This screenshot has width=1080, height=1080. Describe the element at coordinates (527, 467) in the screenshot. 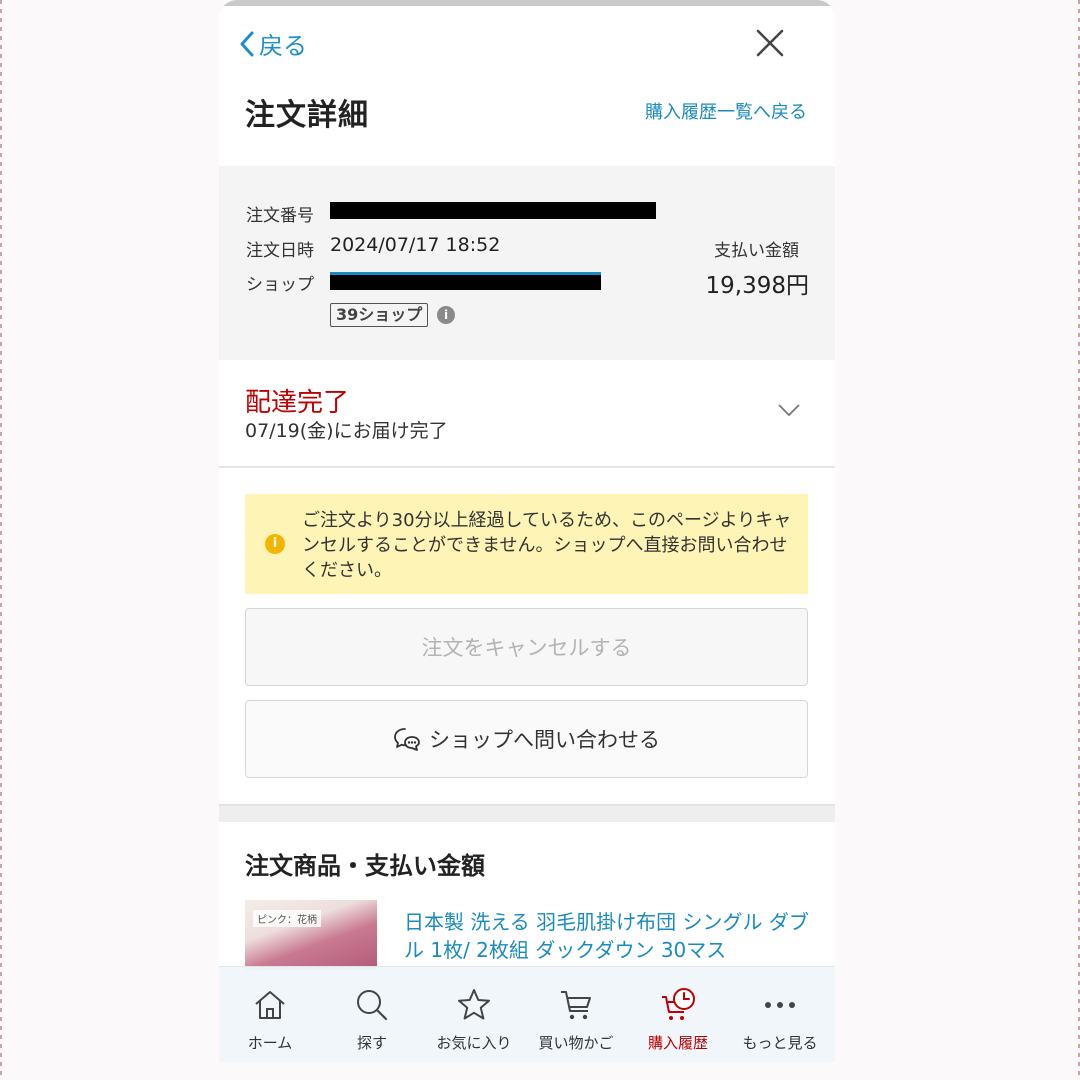

I see `section-divider` at that location.